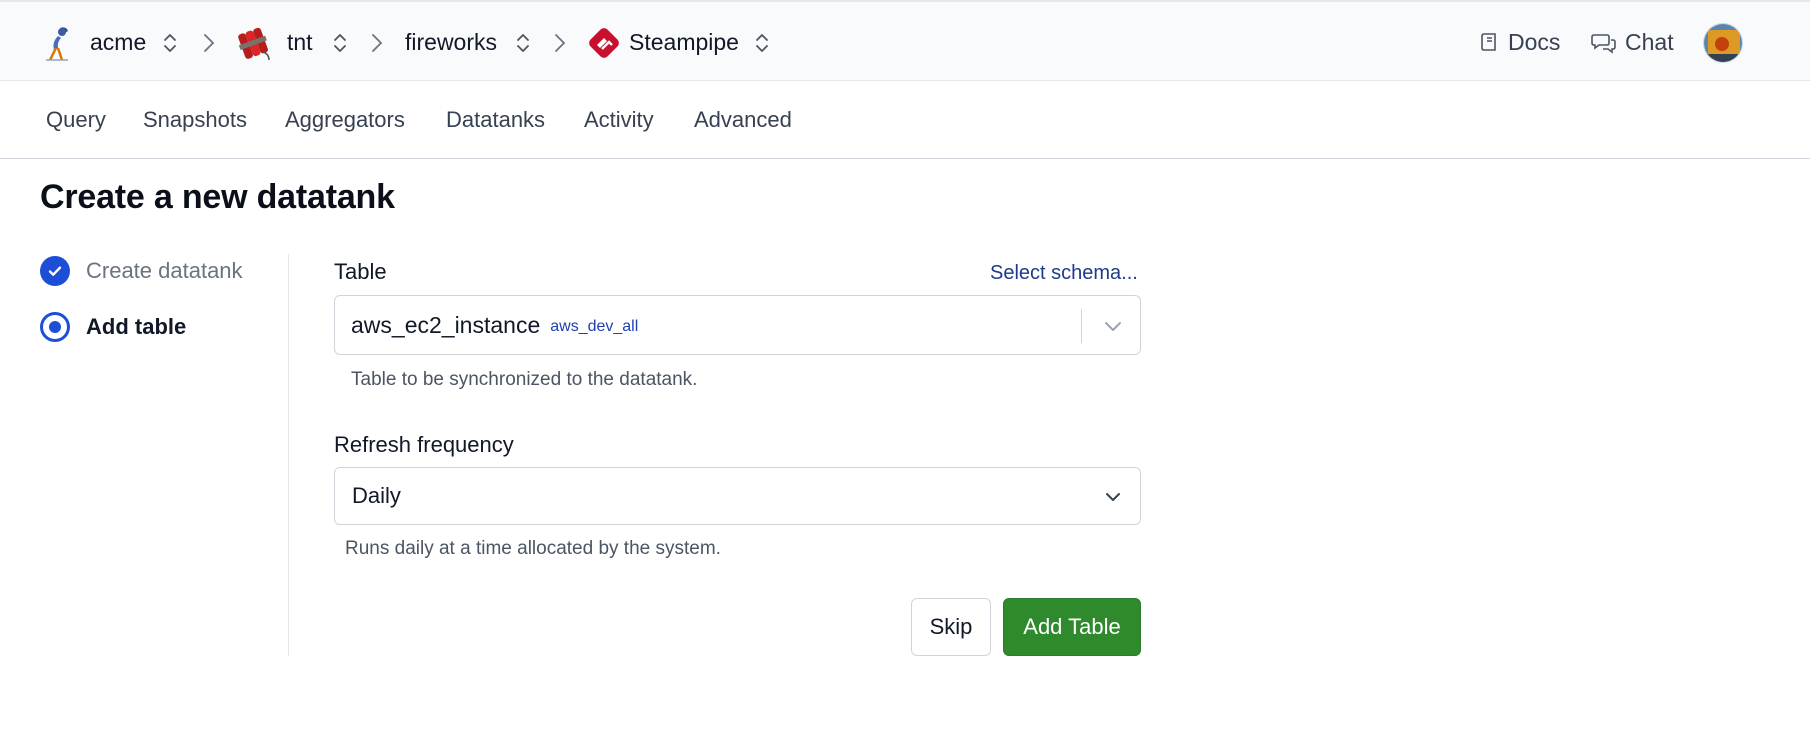 This screenshot has width=1810, height=730. I want to click on chat-link: Chat, so click(1632, 42).